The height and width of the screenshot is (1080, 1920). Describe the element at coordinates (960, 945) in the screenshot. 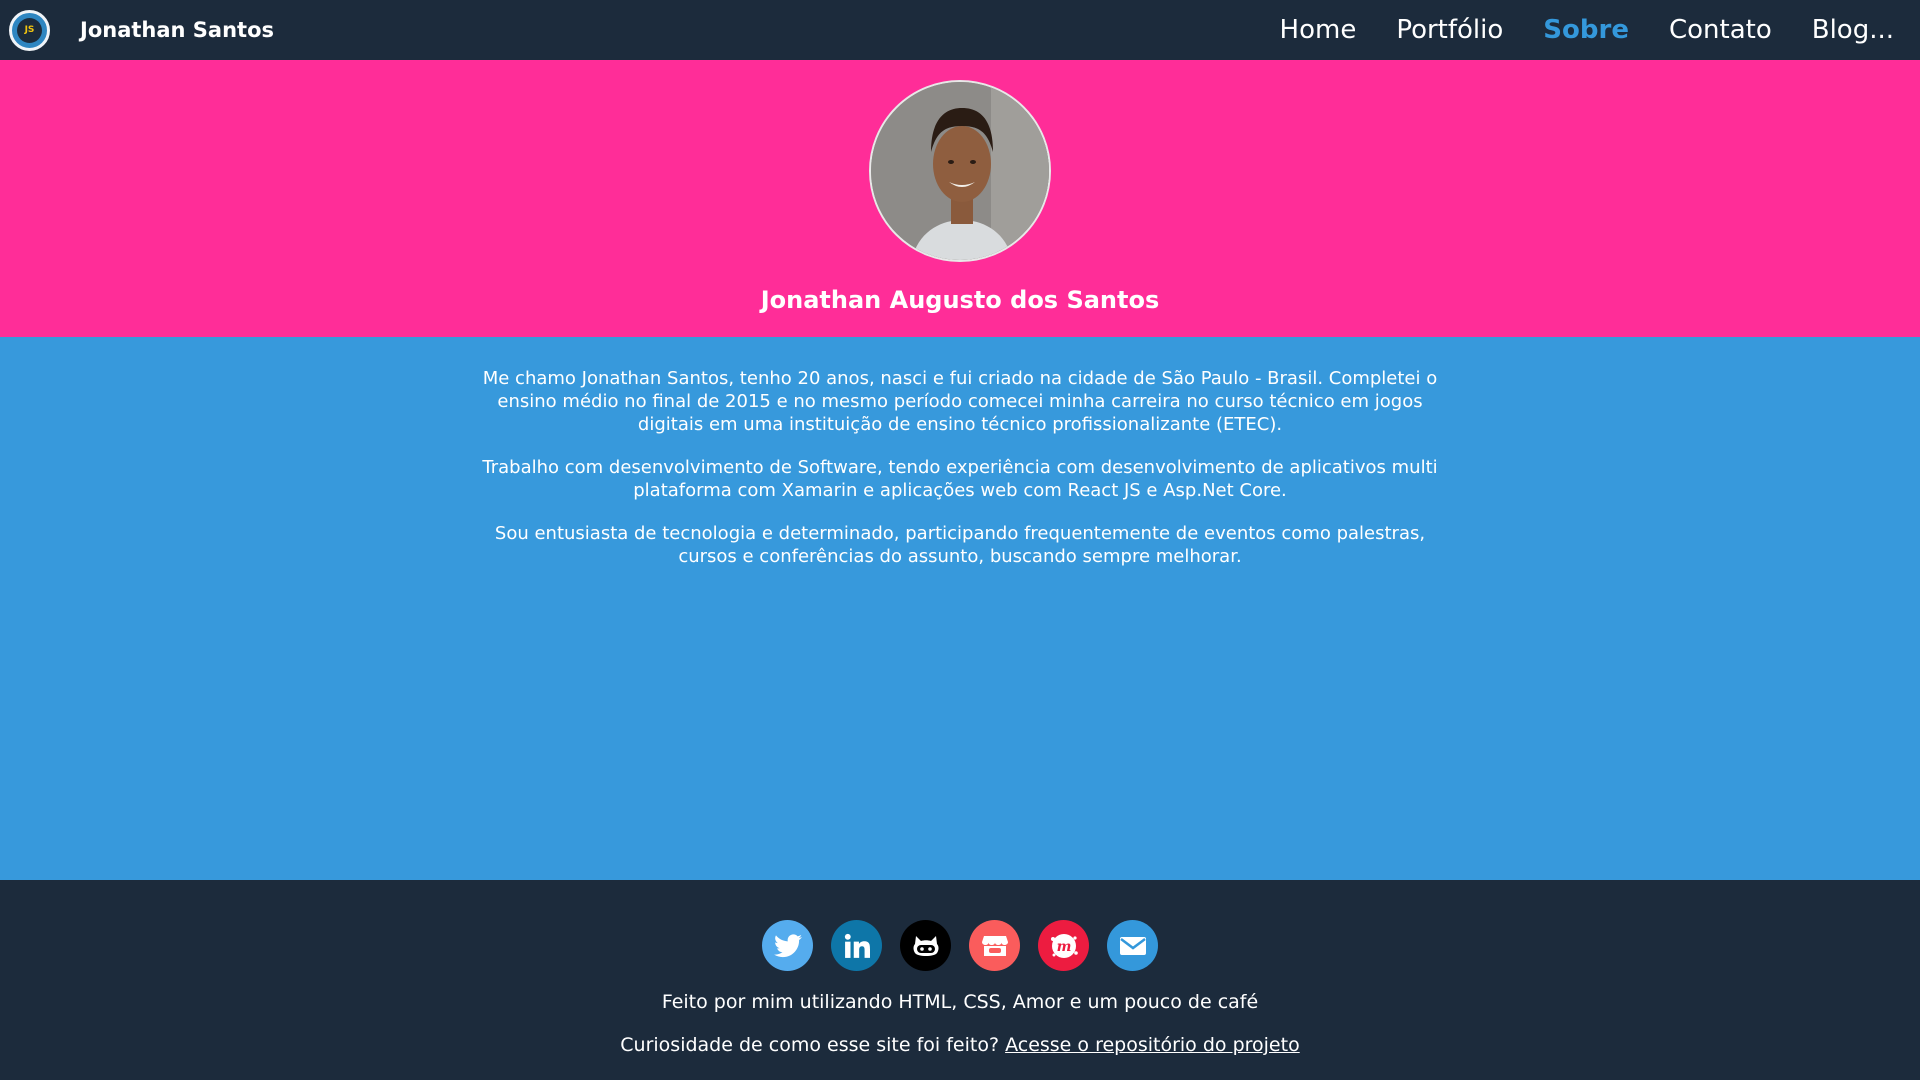

I see `social-links: m` at that location.